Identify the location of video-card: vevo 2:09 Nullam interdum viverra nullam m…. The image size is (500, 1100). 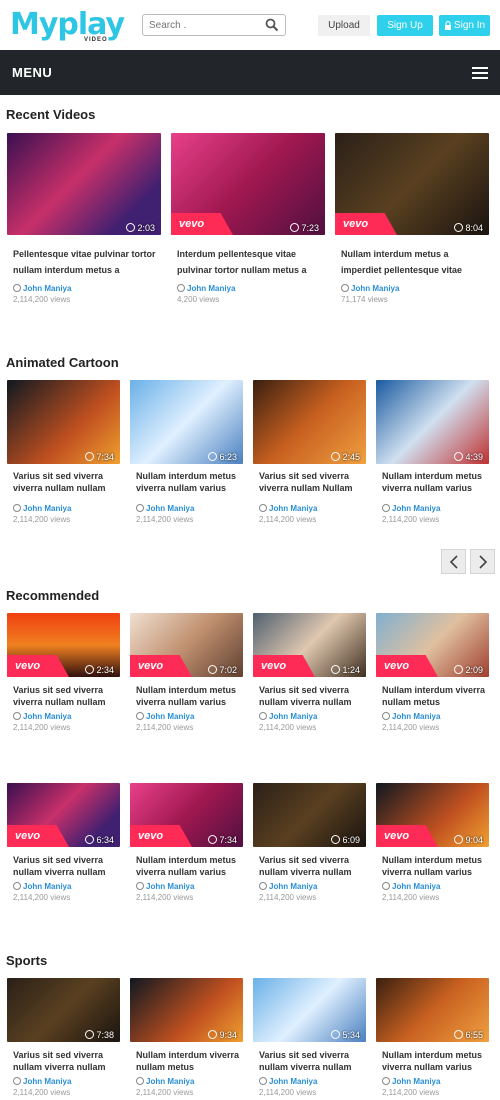
(432, 681).